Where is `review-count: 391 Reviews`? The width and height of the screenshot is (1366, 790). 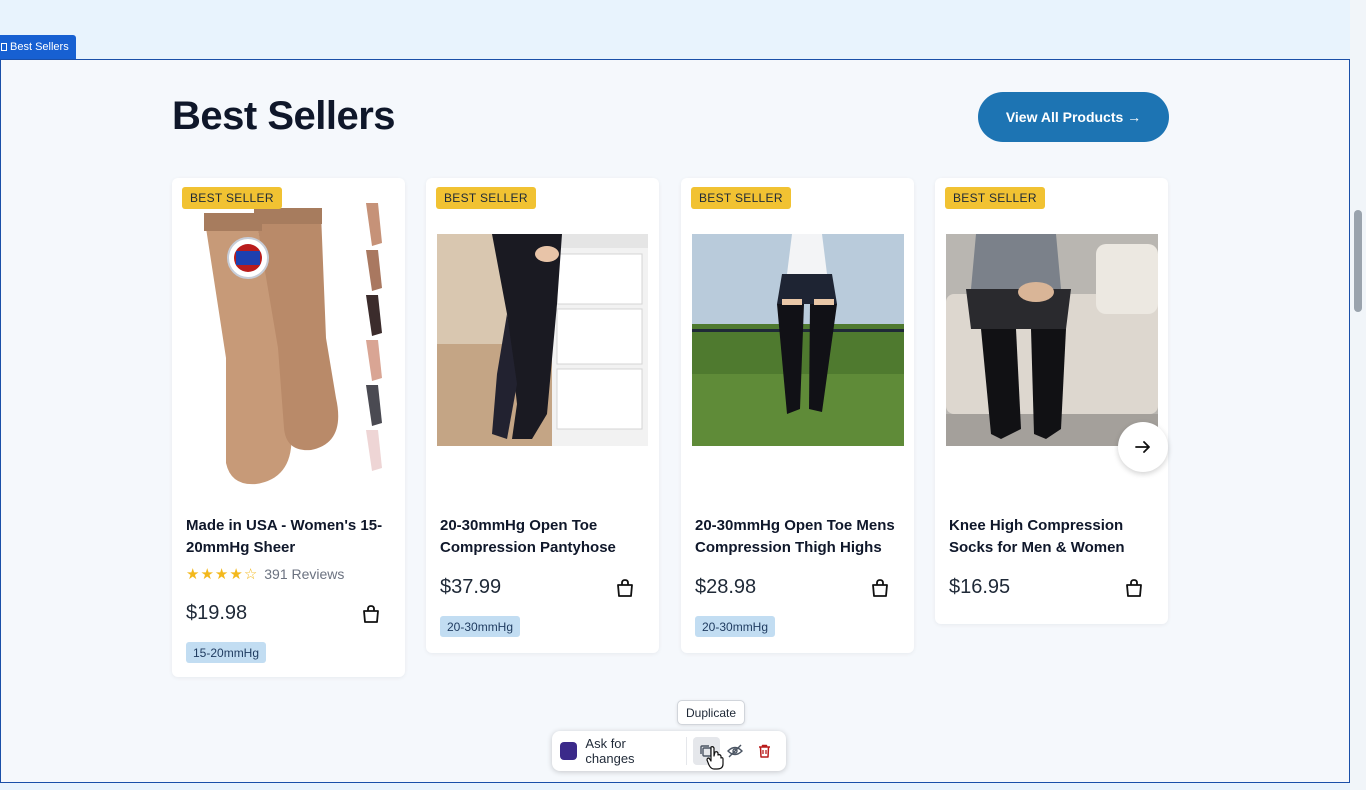
review-count: 391 Reviews is located at coordinates (304, 574).